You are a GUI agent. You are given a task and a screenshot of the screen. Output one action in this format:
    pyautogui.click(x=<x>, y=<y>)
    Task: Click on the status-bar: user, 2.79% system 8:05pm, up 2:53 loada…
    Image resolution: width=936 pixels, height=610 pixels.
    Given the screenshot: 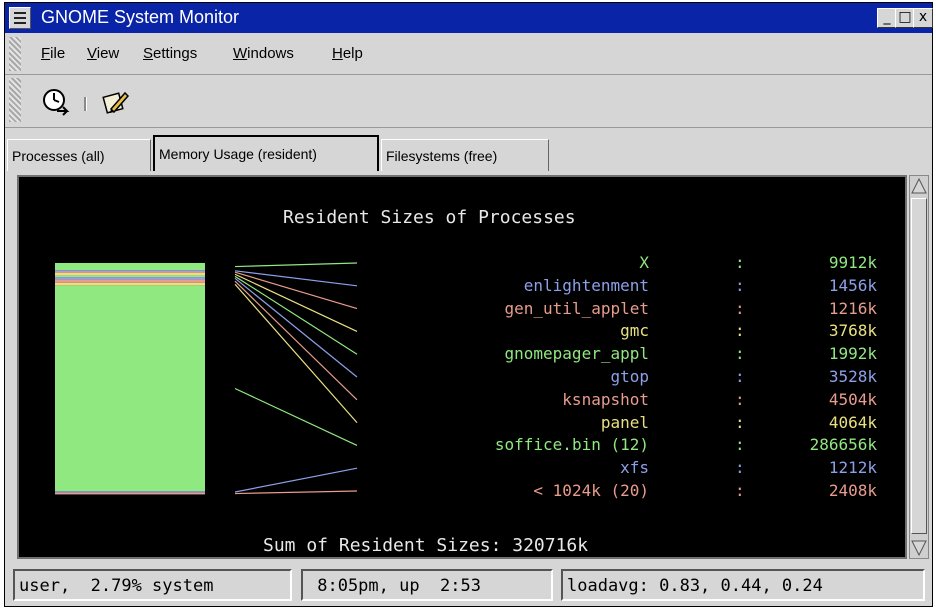 What is the action you would take?
    pyautogui.click(x=468, y=587)
    